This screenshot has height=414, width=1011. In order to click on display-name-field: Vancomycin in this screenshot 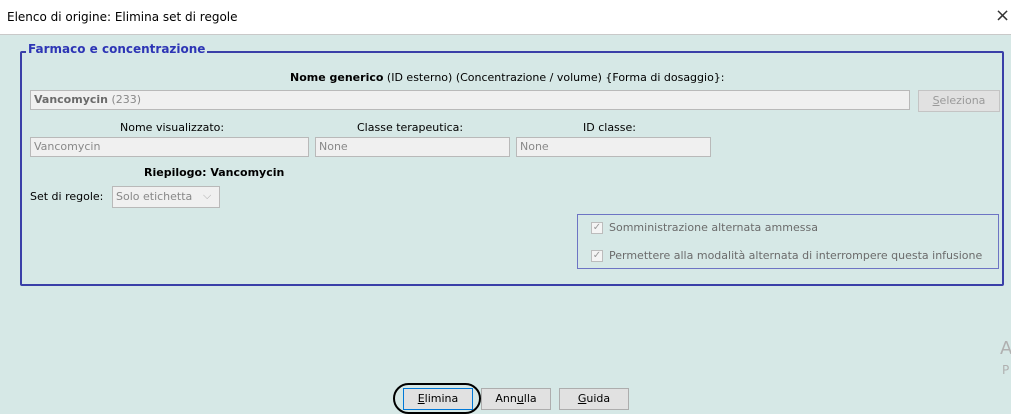, I will do `click(169, 147)`.